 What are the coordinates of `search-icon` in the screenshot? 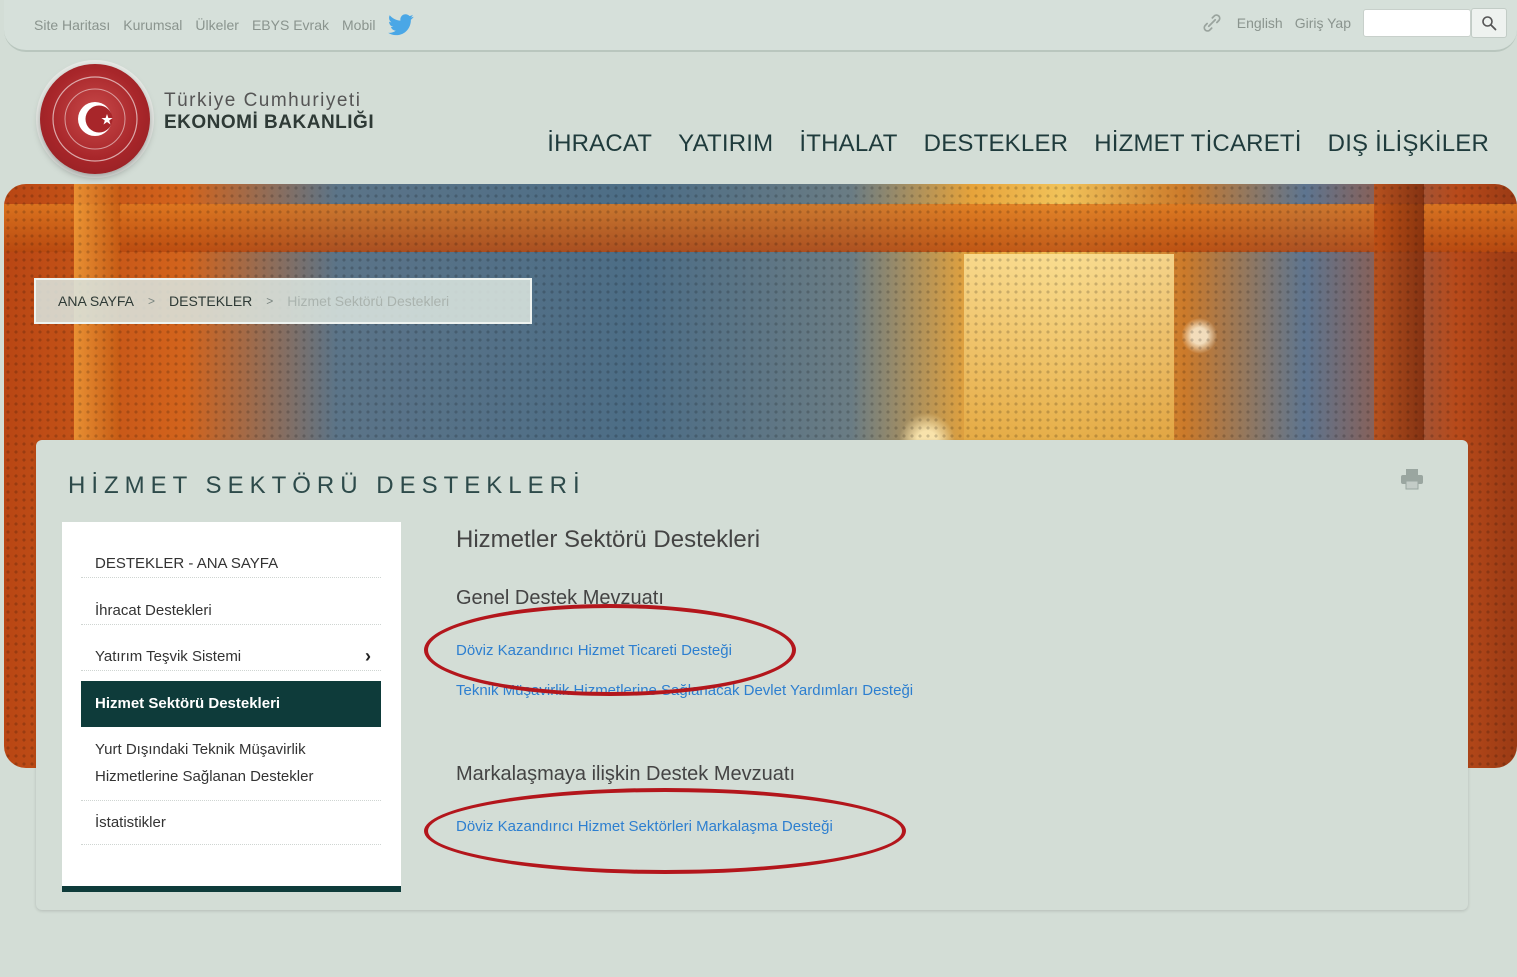 It's located at (1489, 23).